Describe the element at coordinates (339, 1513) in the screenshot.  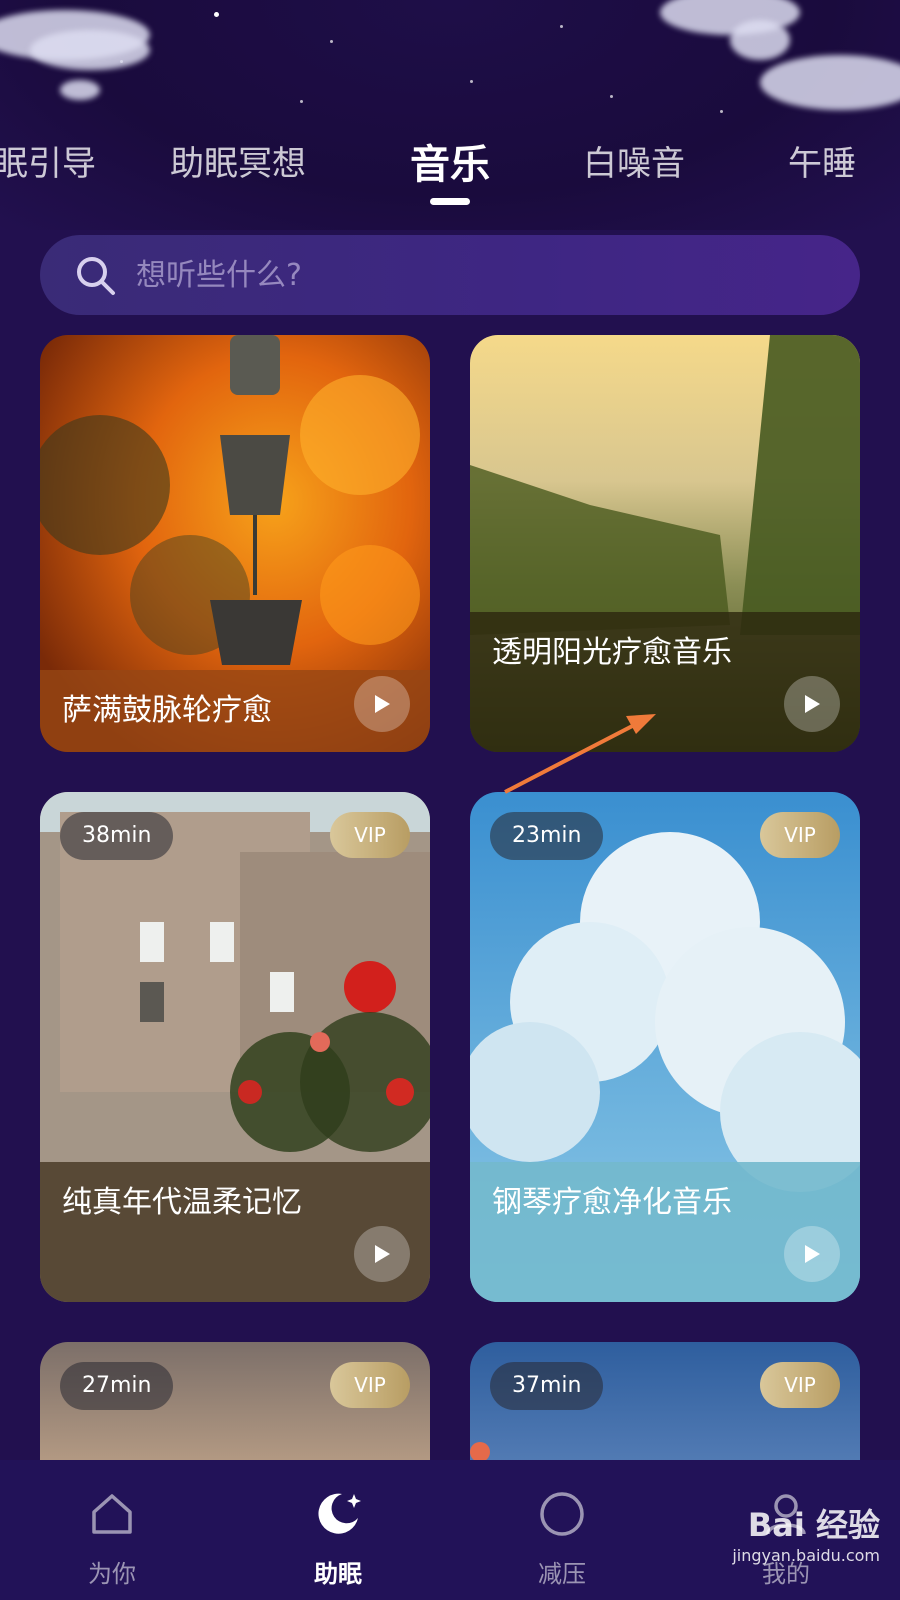
I see `moon-icon` at that location.